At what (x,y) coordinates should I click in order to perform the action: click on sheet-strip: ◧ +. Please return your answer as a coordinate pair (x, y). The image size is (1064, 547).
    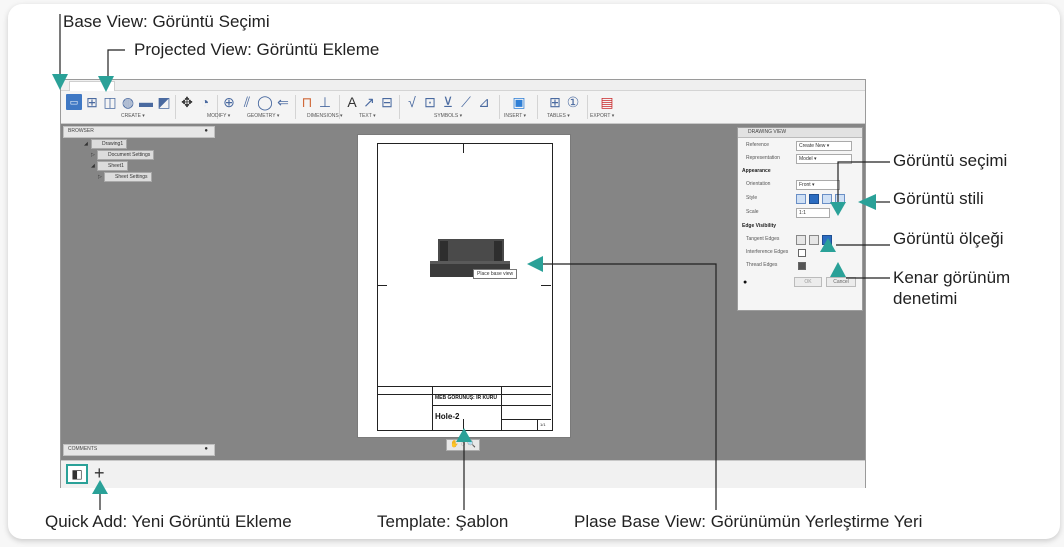
    Looking at the image, I should click on (463, 474).